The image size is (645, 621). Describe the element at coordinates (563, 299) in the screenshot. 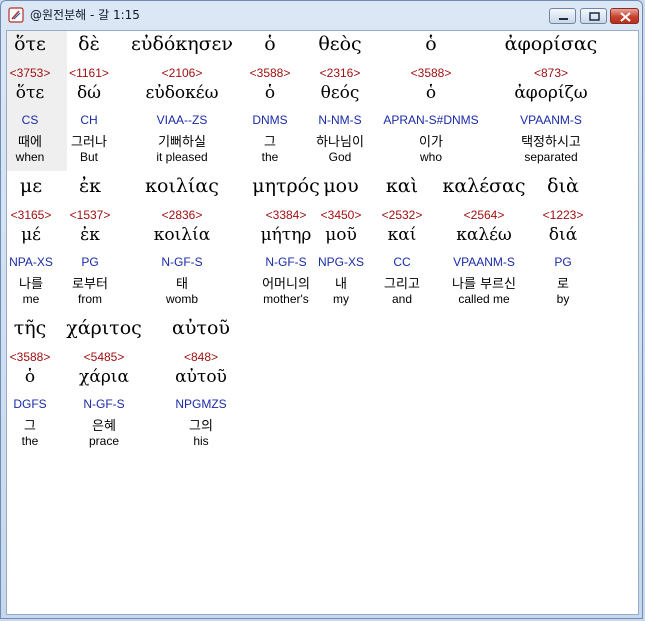

I see `english-gloss: by` at that location.